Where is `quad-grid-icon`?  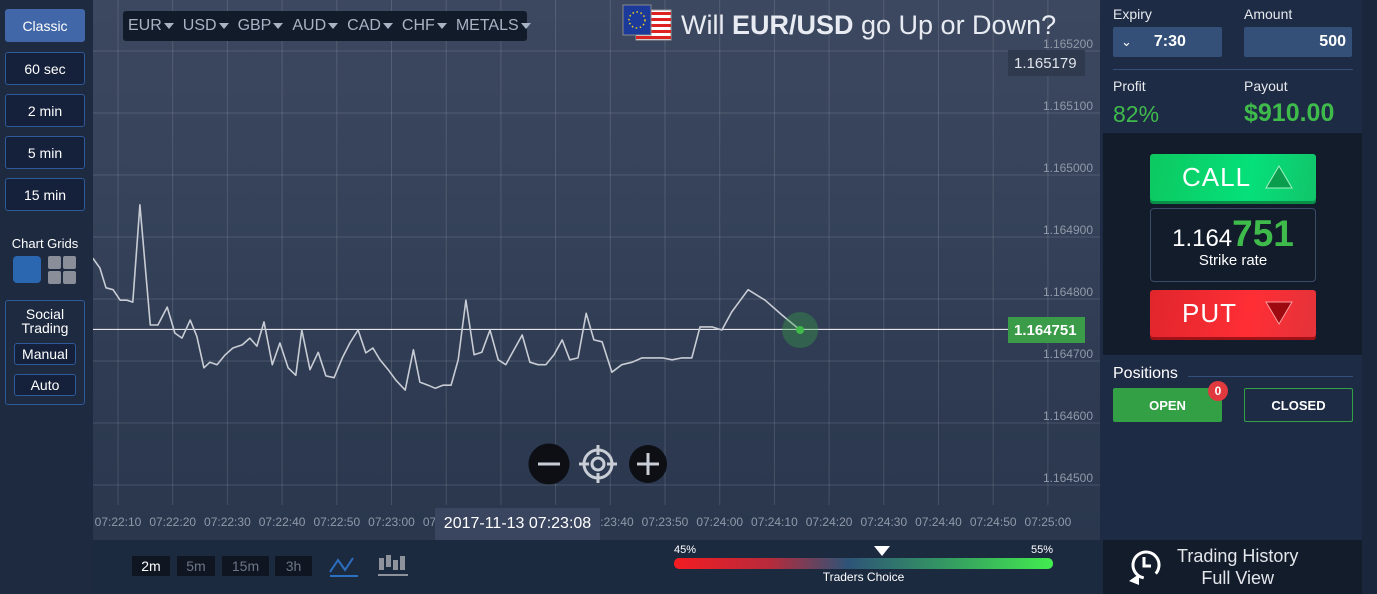
quad-grid-icon is located at coordinates (62, 270).